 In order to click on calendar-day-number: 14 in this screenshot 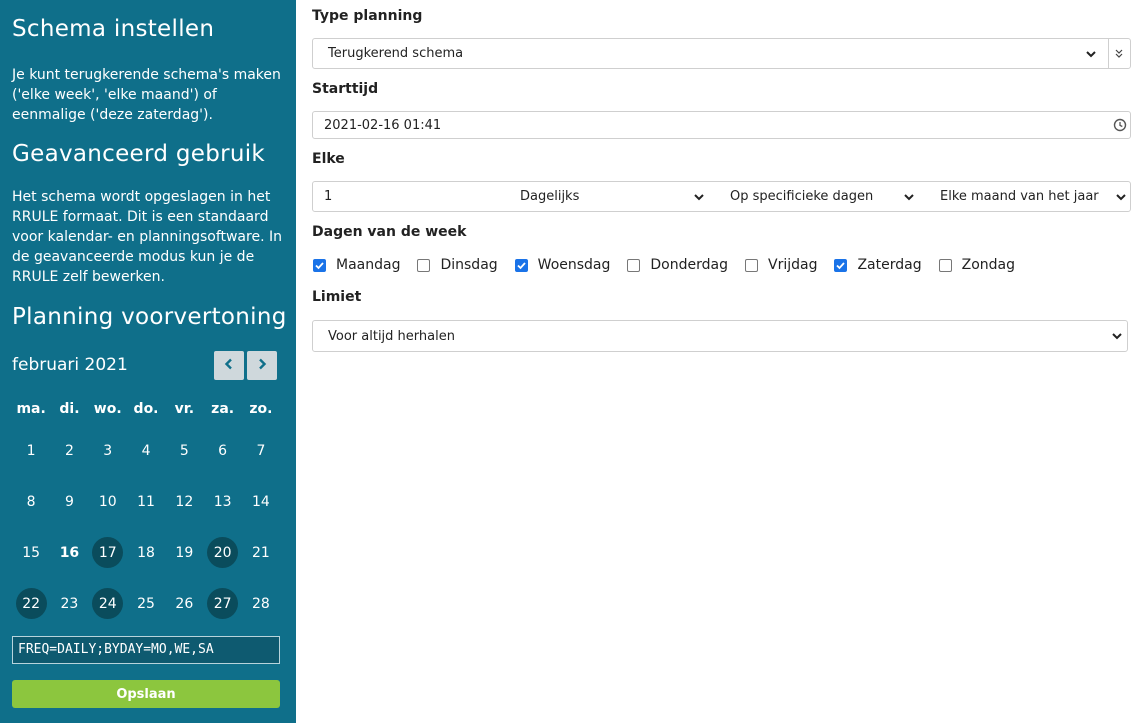, I will do `click(261, 502)`.